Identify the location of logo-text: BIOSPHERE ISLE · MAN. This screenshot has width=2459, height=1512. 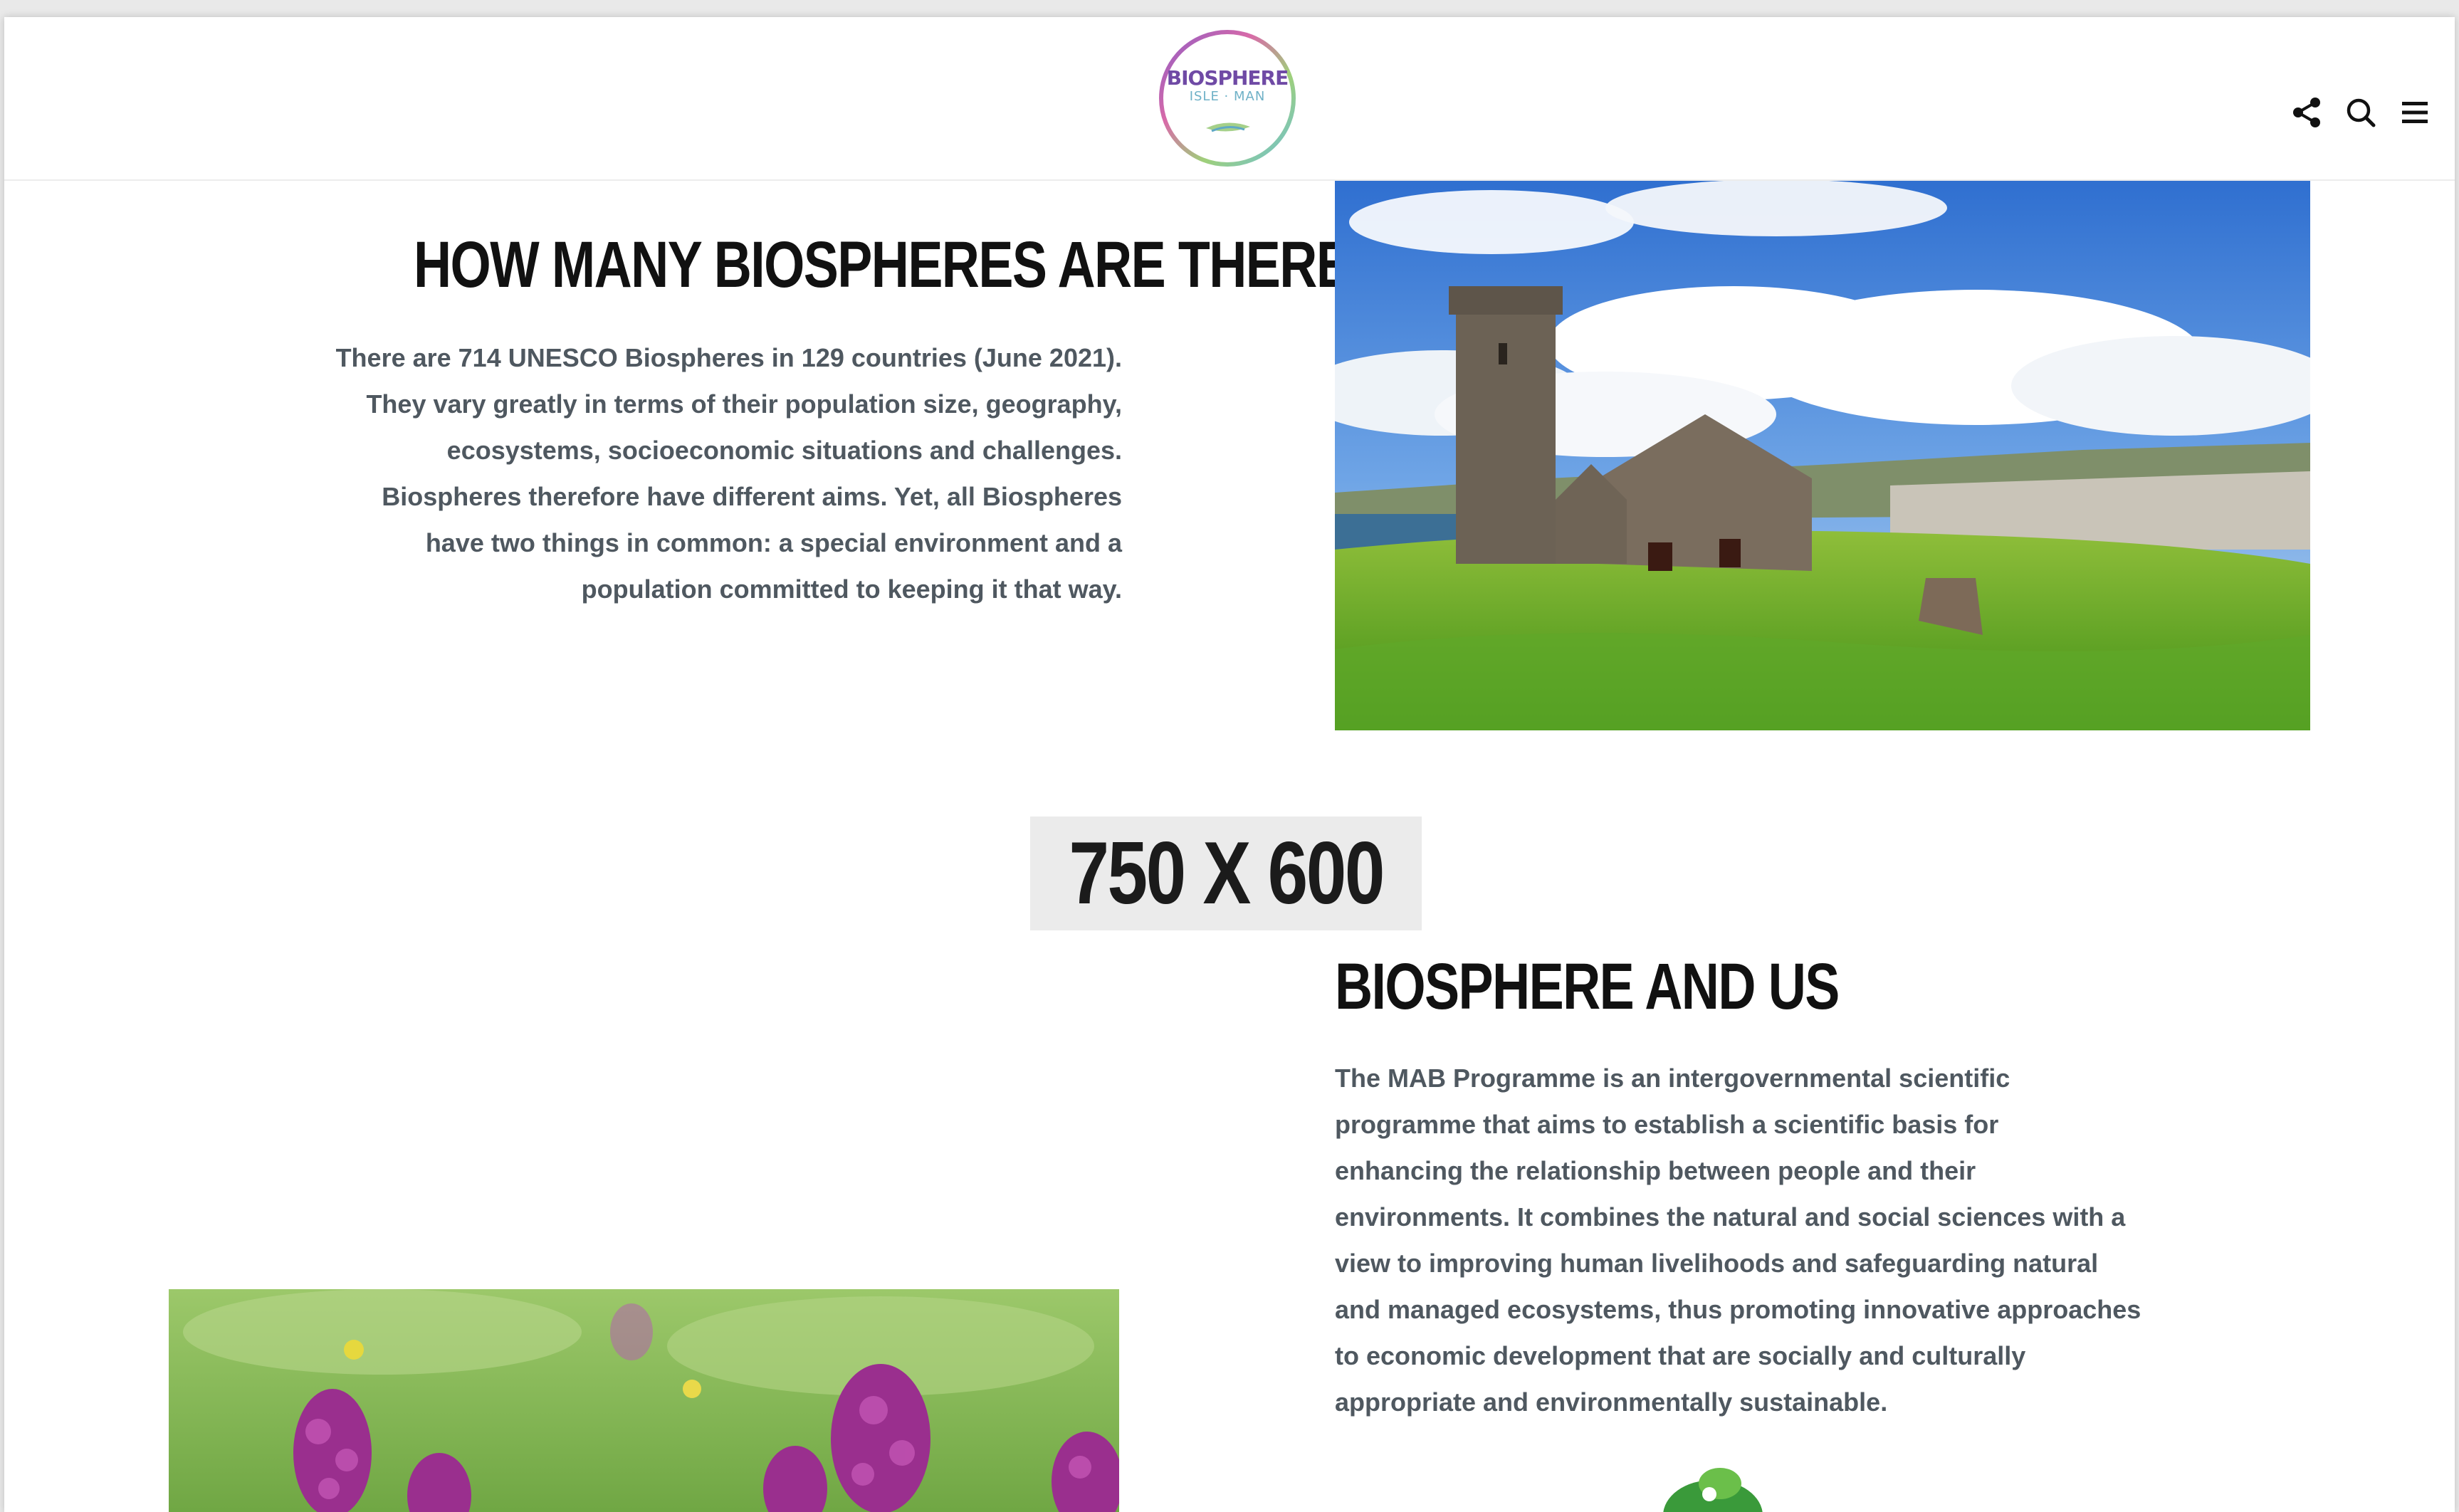
(1227, 85).